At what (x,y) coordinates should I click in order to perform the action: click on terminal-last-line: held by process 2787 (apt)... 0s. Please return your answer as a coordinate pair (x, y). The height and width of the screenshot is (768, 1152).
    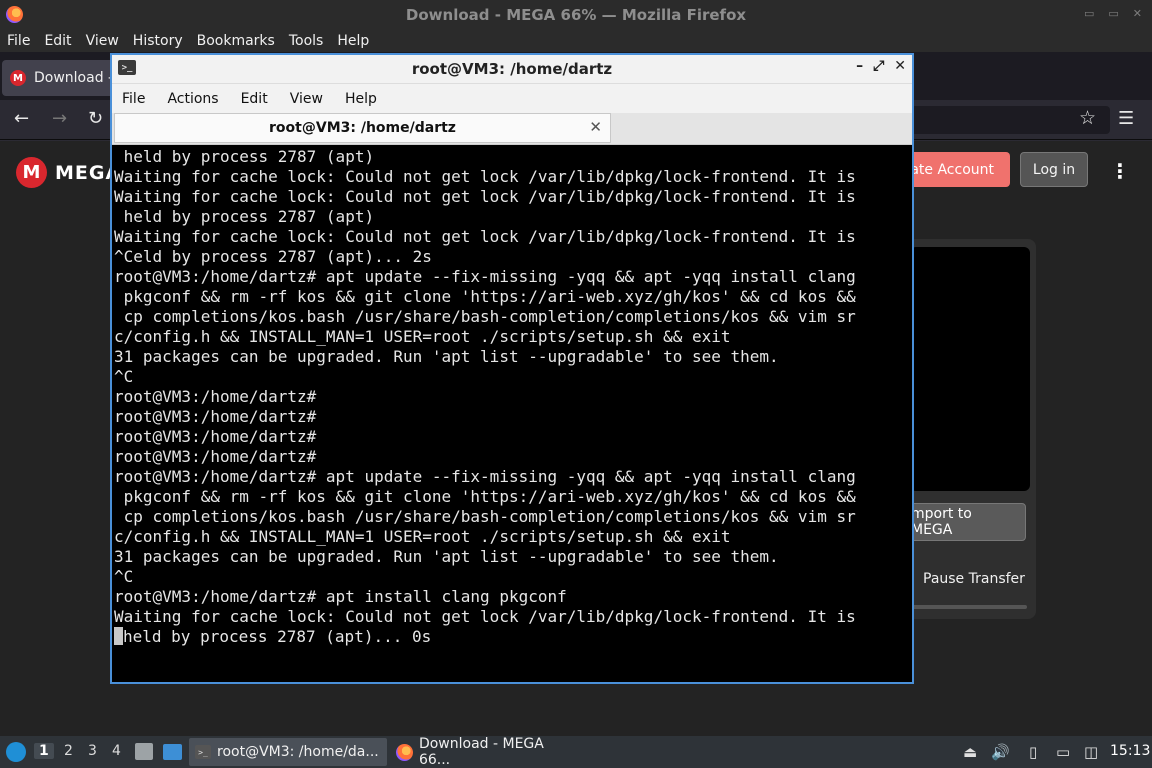
    Looking at the image, I should click on (277, 636).